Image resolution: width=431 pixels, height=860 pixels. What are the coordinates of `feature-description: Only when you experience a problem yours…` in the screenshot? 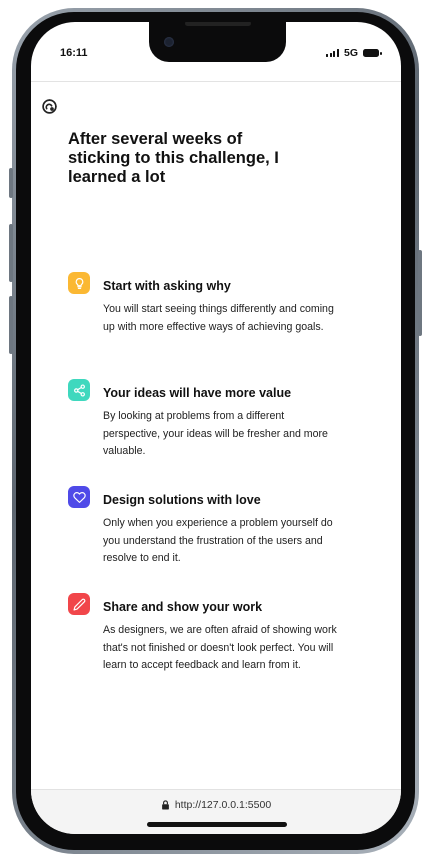 It's located at (218, 540).